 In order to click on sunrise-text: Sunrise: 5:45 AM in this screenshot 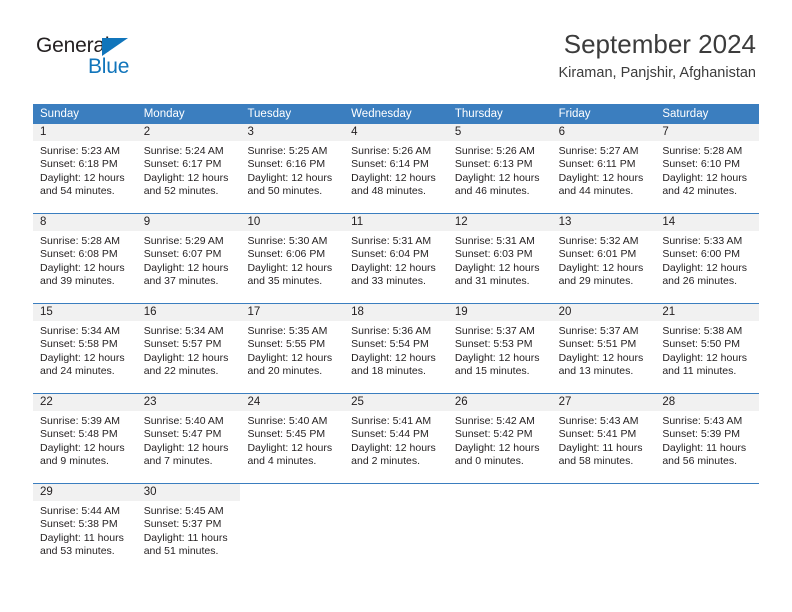, I will do `click(183, 511)`.